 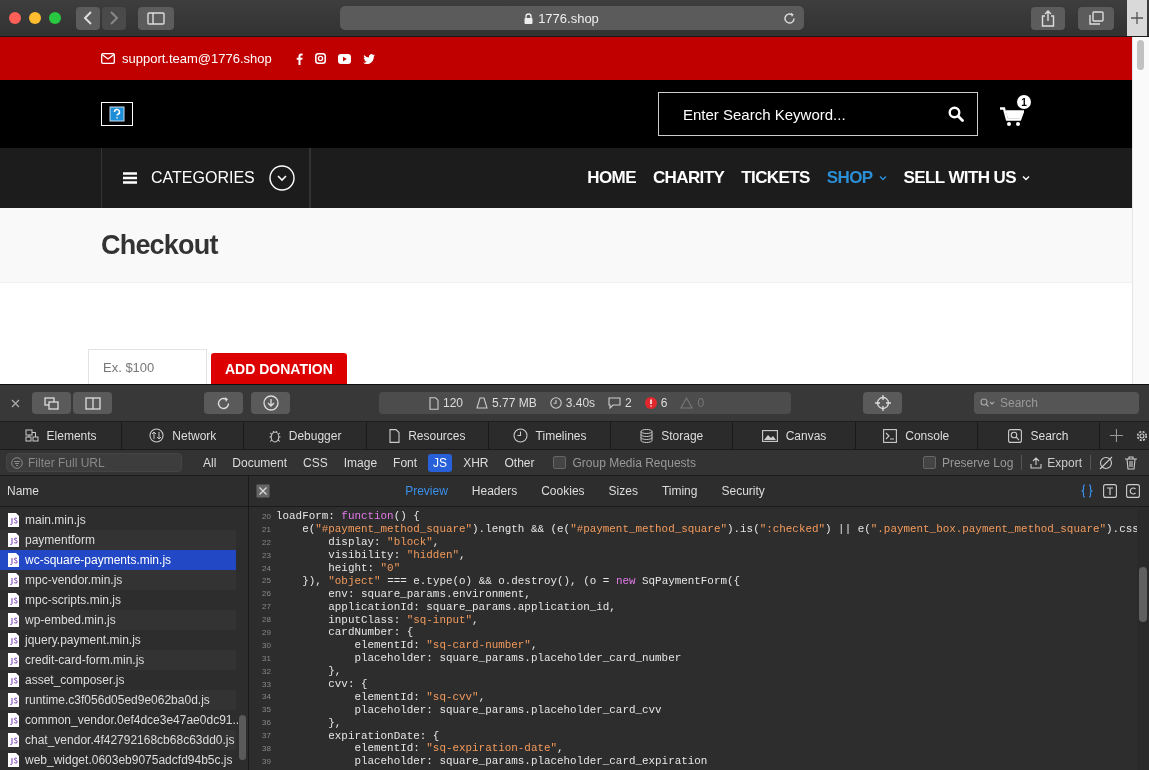 What do you see at coordinates (118, 720) in the screenshot?
I see `file-list-item: common_vendor.0ef4dce3e47ae0dc91..` at bounding box center [118, 720].